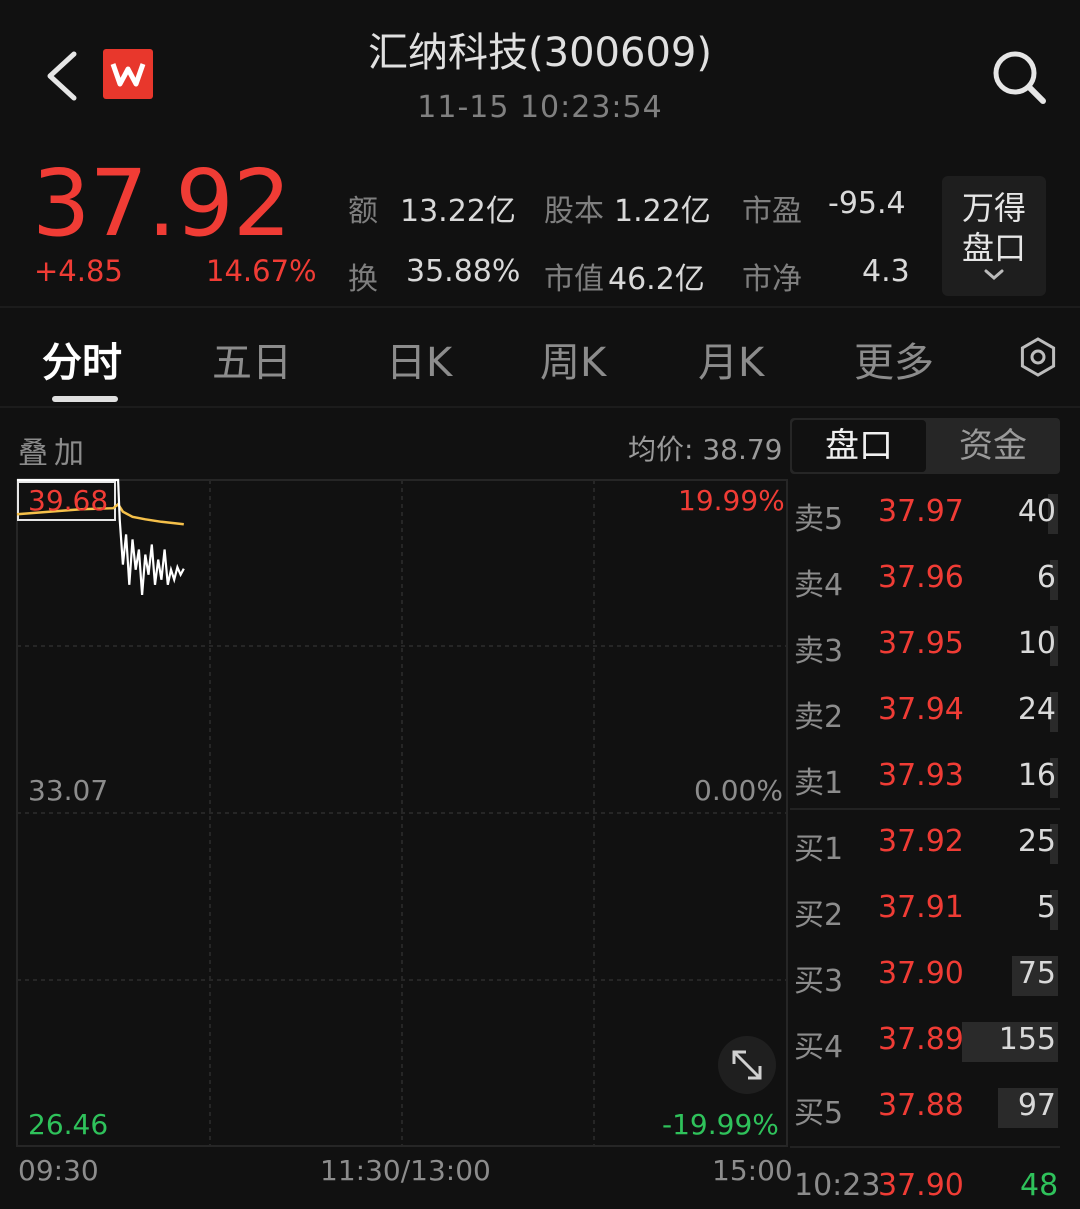  Describe the element at coordinates (994, 274) in the screenshot. I see `chevron-down-icon` at that location.